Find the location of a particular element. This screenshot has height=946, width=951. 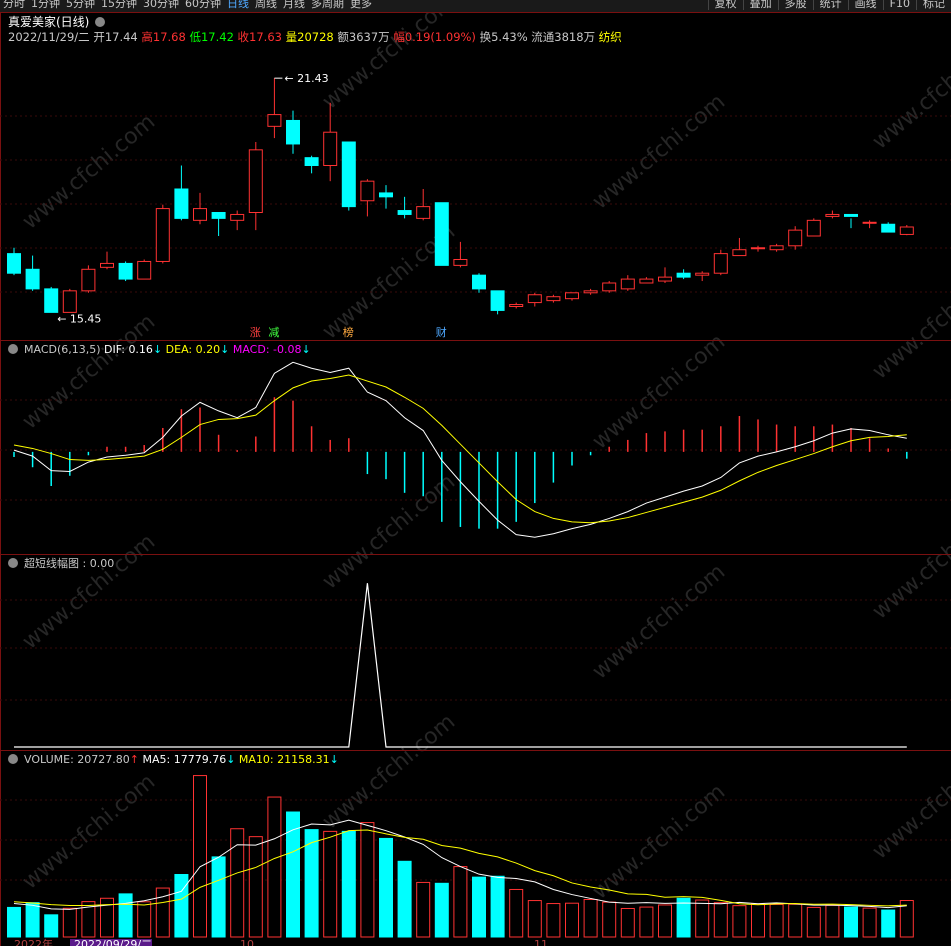

quote-float: 3818万 is located at coordinates (576, 37).